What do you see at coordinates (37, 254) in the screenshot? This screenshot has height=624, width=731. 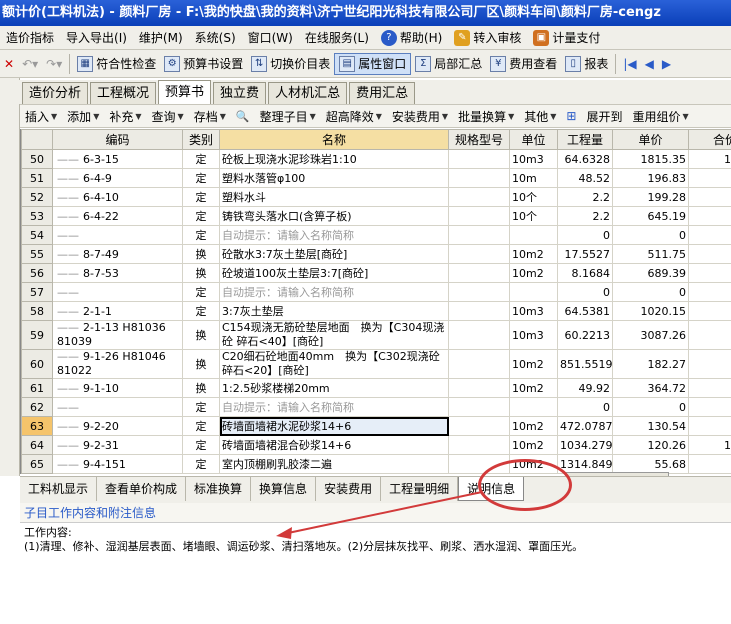 I see `row-number: 55` at bounding box center [37, 254].